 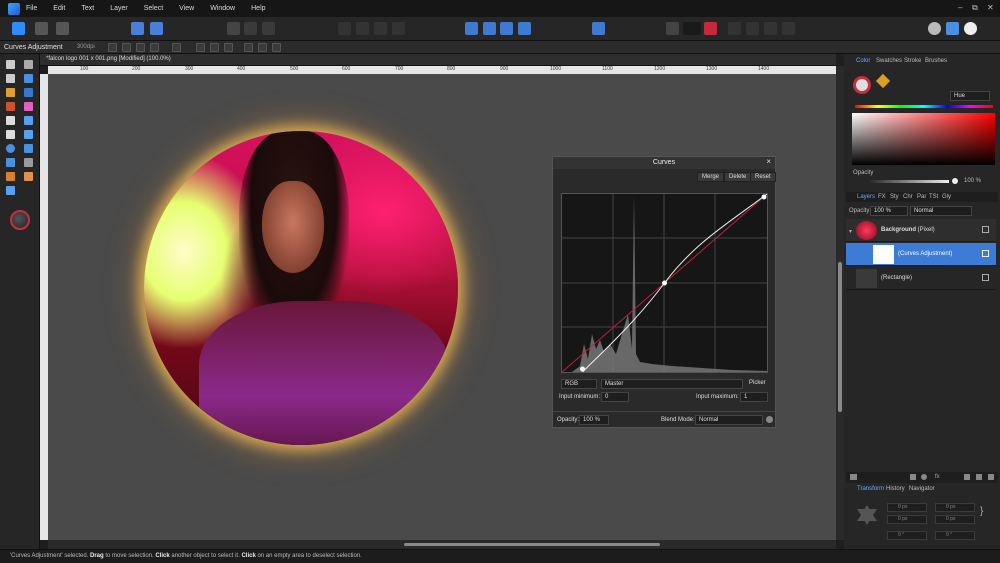 I want to click on paint-brush-icon, so click(x=10, y=92).